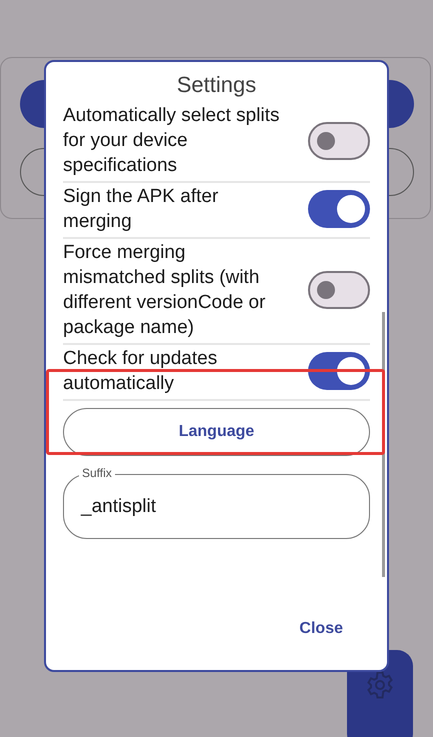 This screenshot has width=433, height=737. Describe the element at coordinates (383, 444) in the screenshot. I see `scrollbar` at that location.